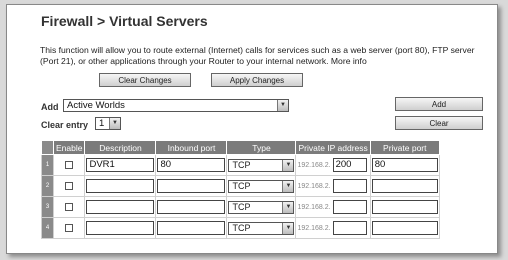 The width and height of the screenshot is (508, 260). I want to click on clear-entry-select: 1 ▼, so click(108, 123).